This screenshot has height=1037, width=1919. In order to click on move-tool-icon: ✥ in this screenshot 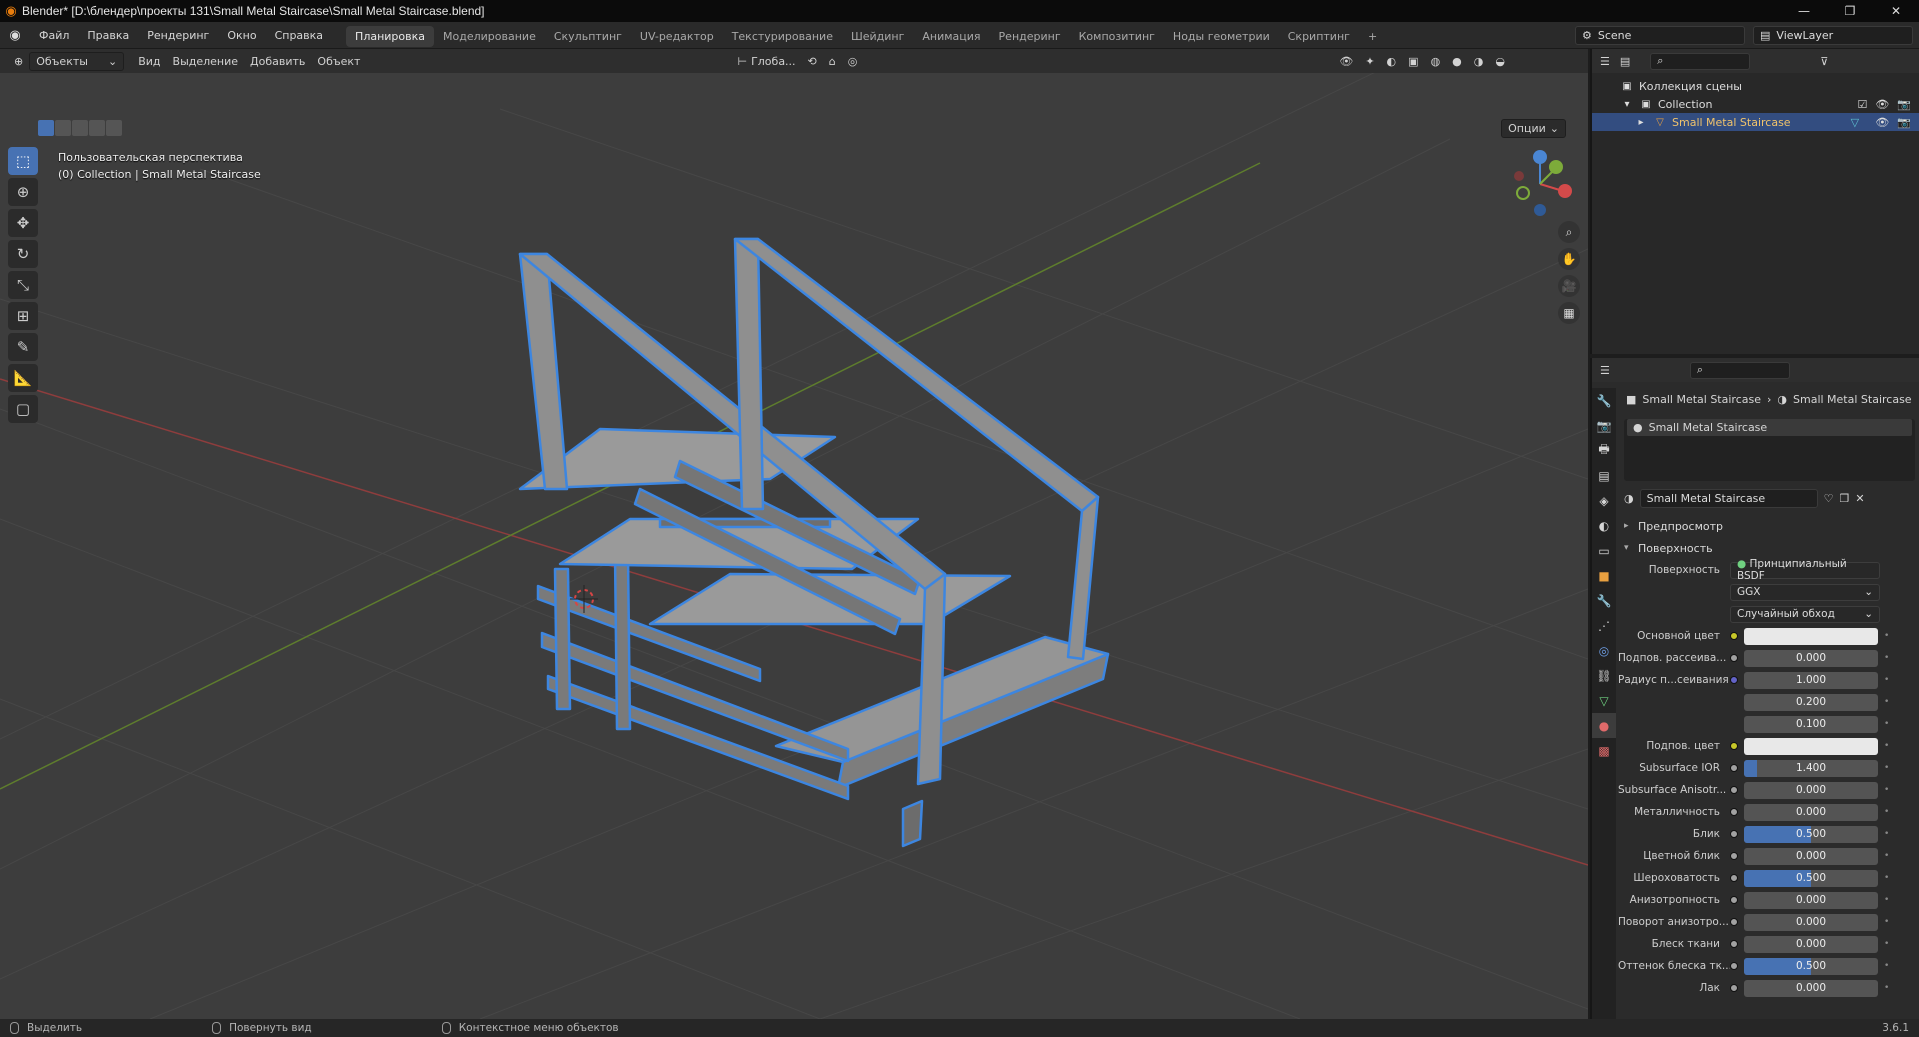, I will do `click(23, 223)`.